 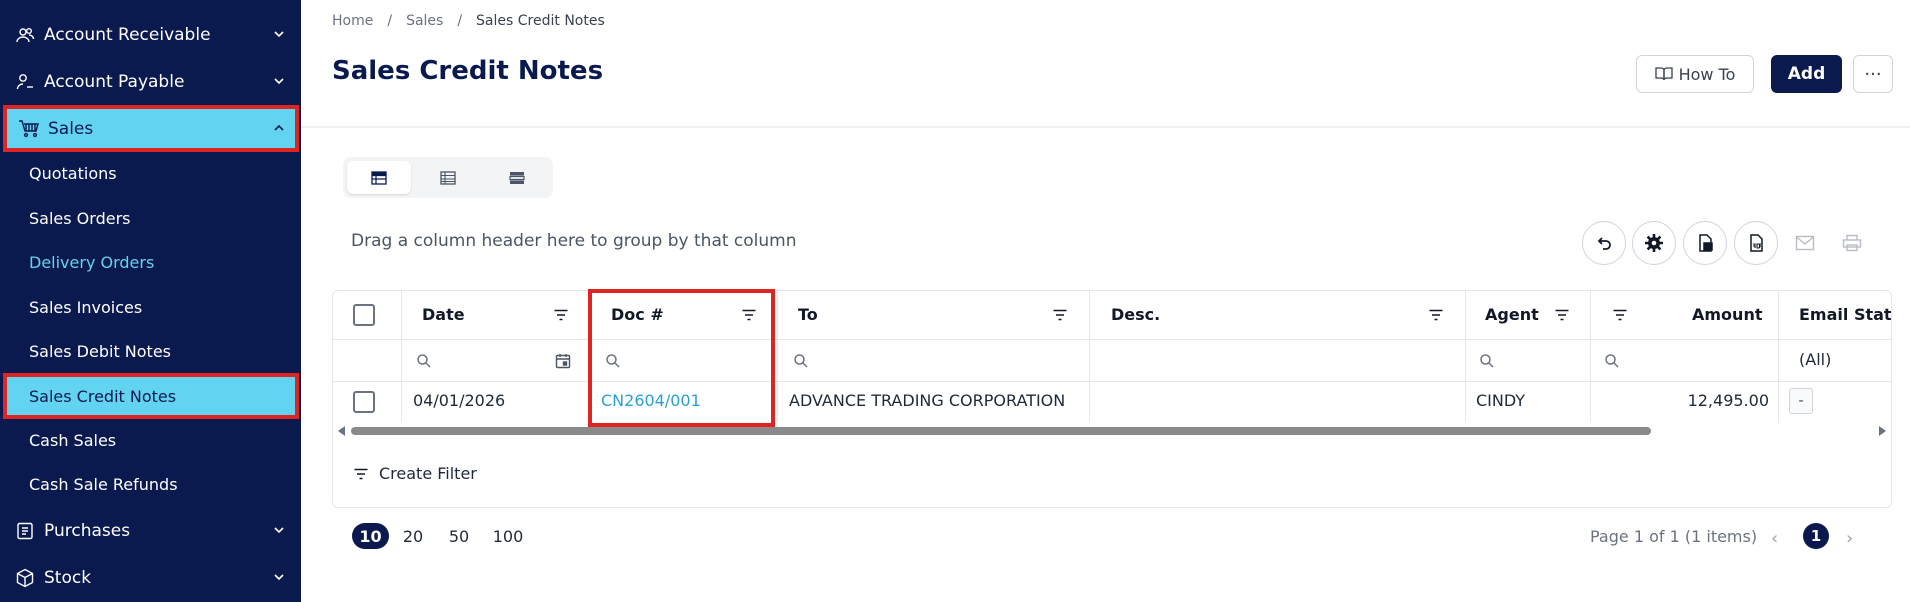 I want to click on create-filter-button: Create Filter, so click(x=415, y=473).